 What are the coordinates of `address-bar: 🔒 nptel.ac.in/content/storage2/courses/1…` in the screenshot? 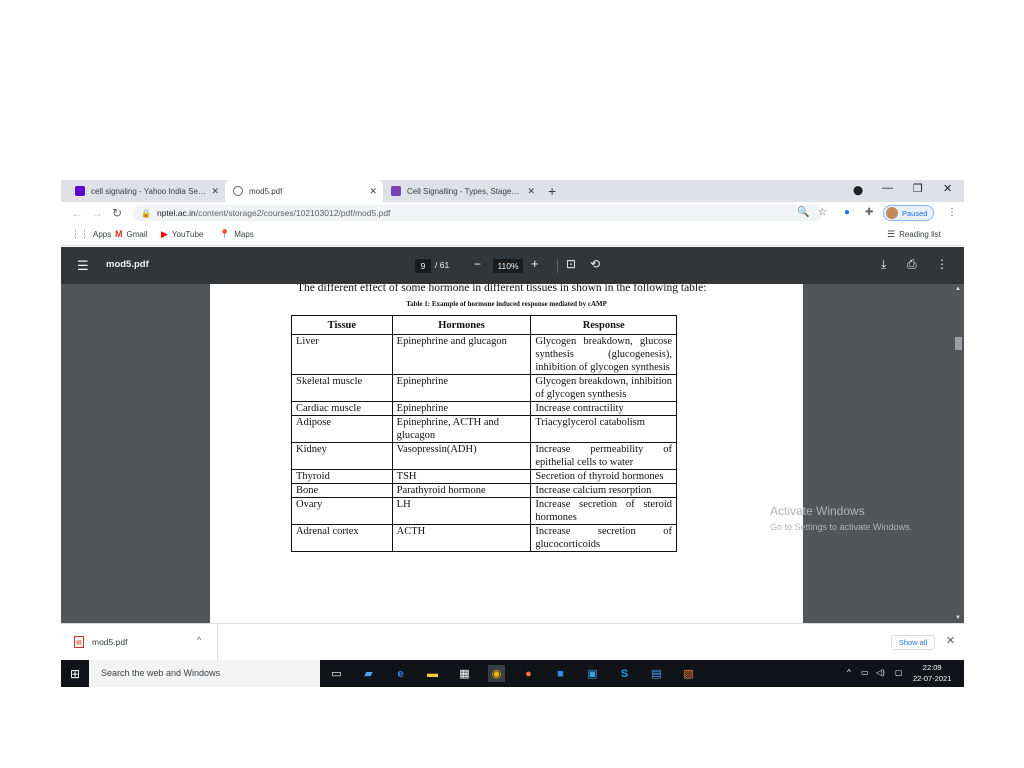 It's located at (478, 213).